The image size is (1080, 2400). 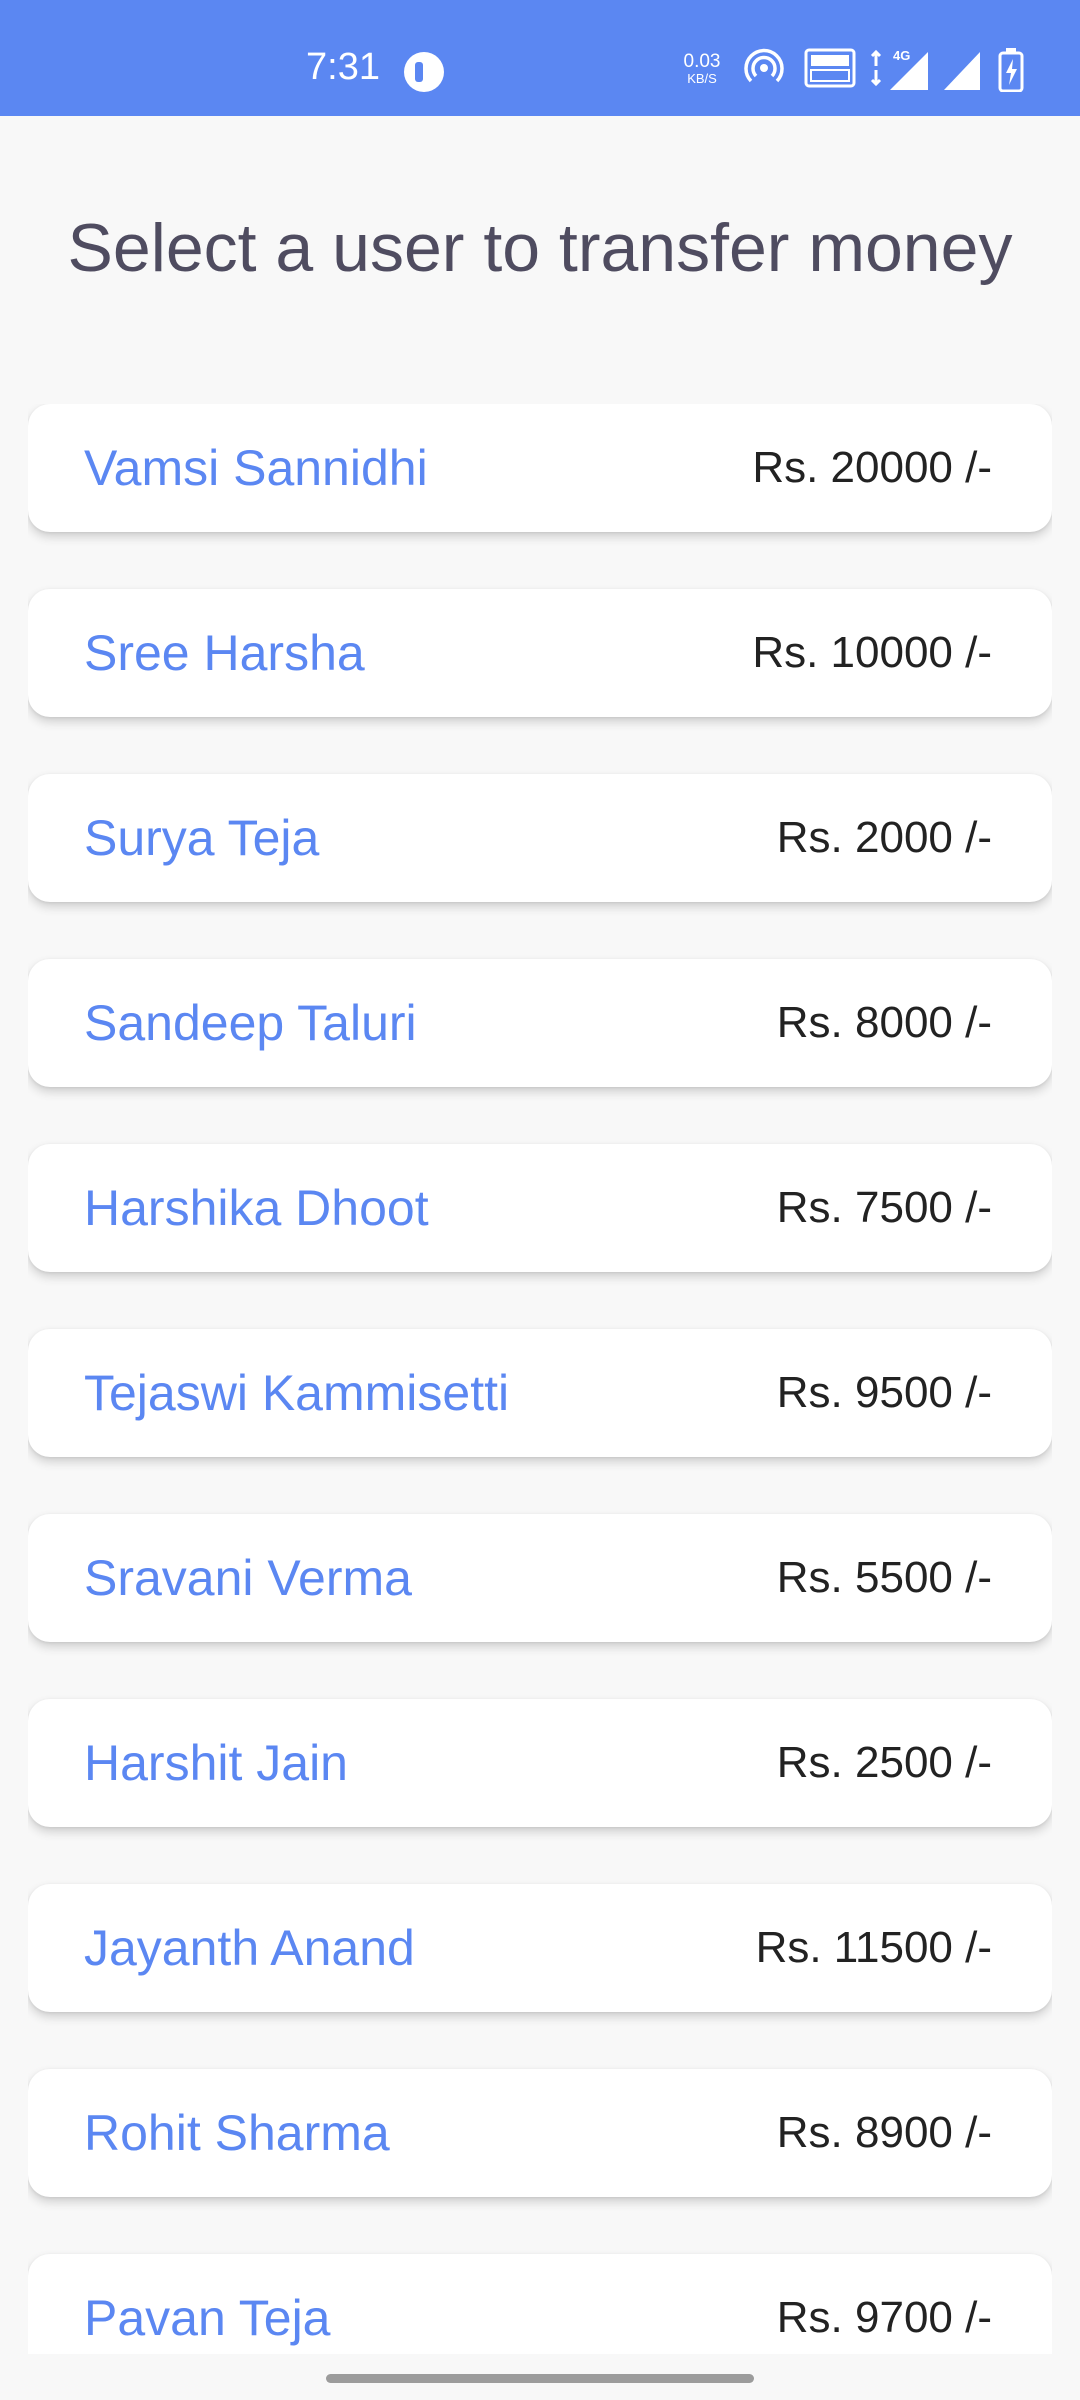 I want to click on user-card: Harshit Jain Rs. 2500 /-, so click(x=540, y=1763).